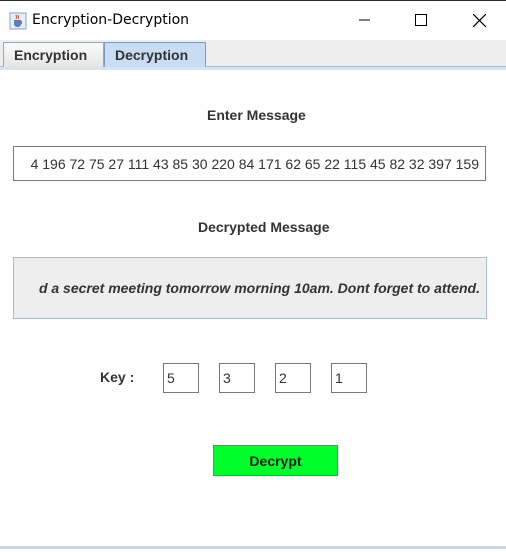 The width and height of the screenshot is (506, 552). I want to click on maximize-button, so click(421, 20).